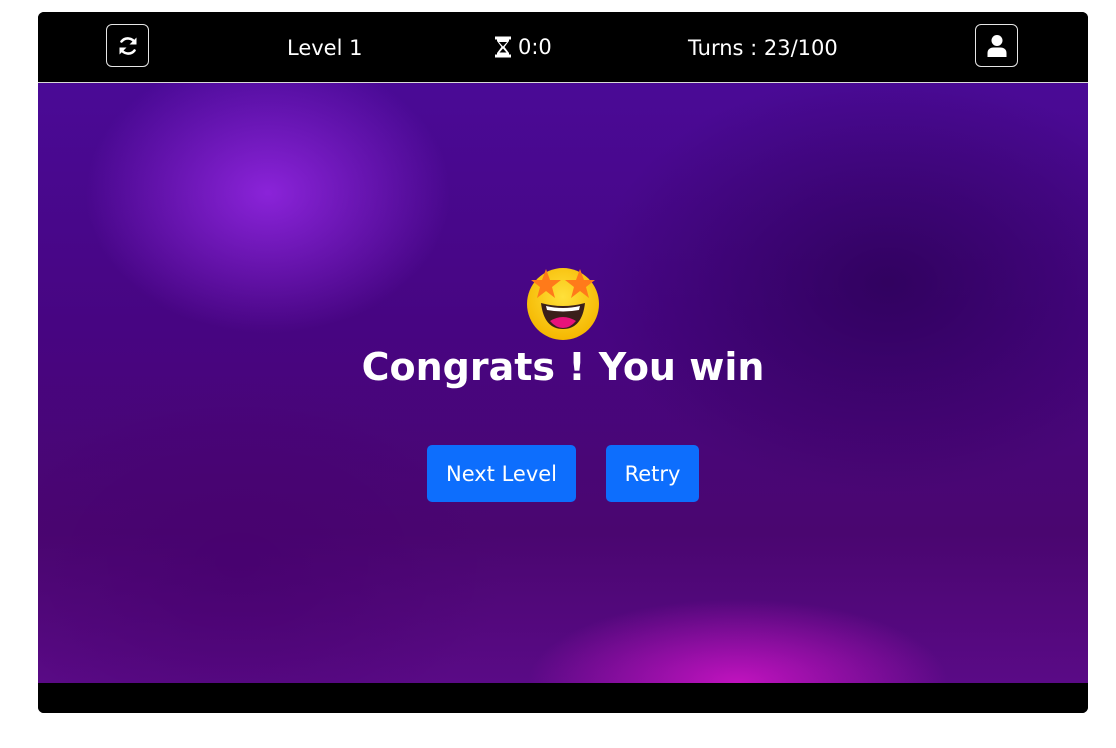 The height and width of the screenshot is (748, 1116). I want to click on bottom-bar, so click(563, 698).